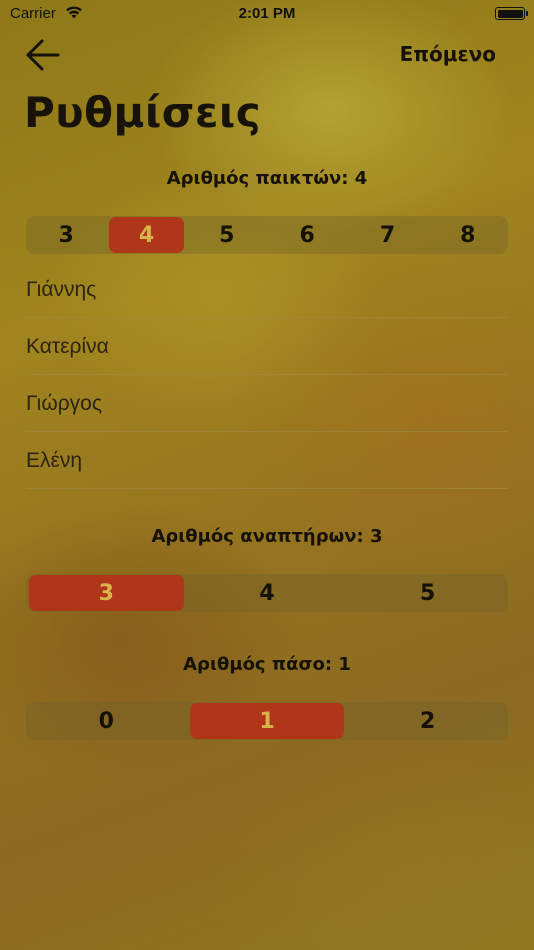 The image size is (534, 950). I want to click on player-name-text: Γιώργος, so click(64, 403).